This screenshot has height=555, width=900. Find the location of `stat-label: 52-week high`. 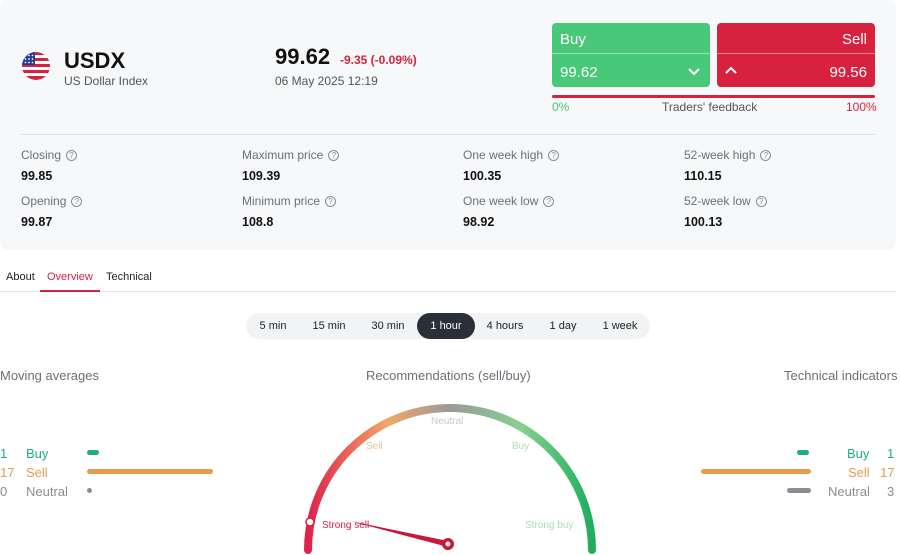

stat-label: 52-week high is located at coordinates (720, 155).